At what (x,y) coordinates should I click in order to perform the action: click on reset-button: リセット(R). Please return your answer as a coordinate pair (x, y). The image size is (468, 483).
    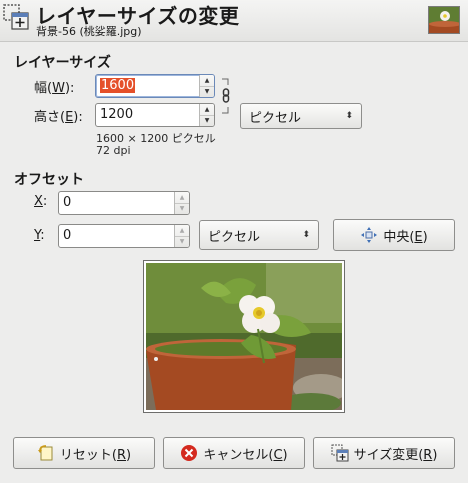
    Looking at the image, I should click on (84, 453).